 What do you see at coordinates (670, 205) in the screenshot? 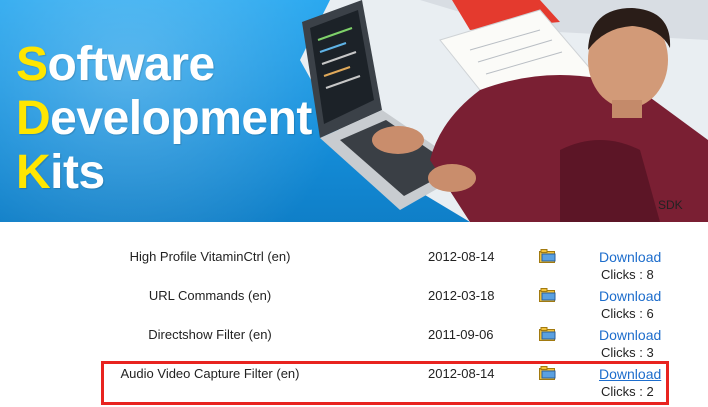
I see `banner-corner-label: SDK` at bounding box center [670, 205].